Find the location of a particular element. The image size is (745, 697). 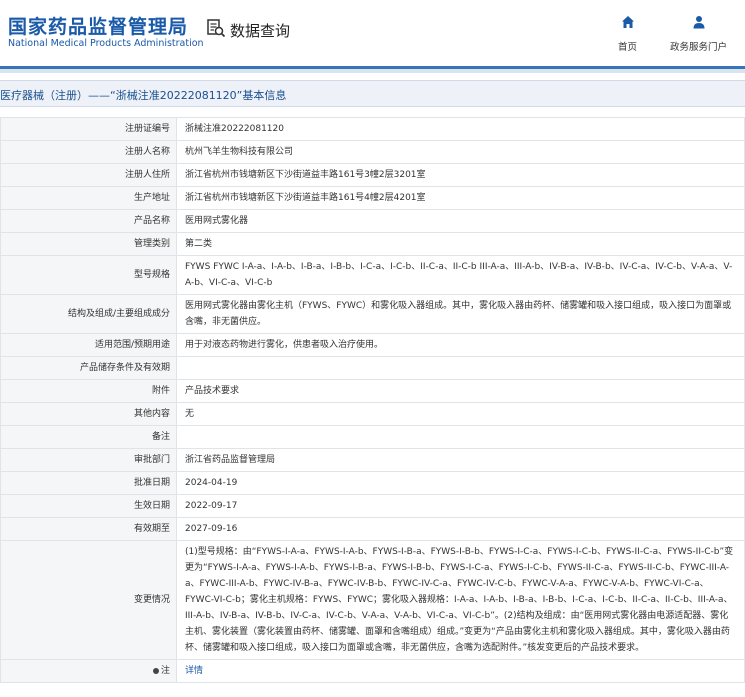

home-icon is located at coordinates (628, 23).